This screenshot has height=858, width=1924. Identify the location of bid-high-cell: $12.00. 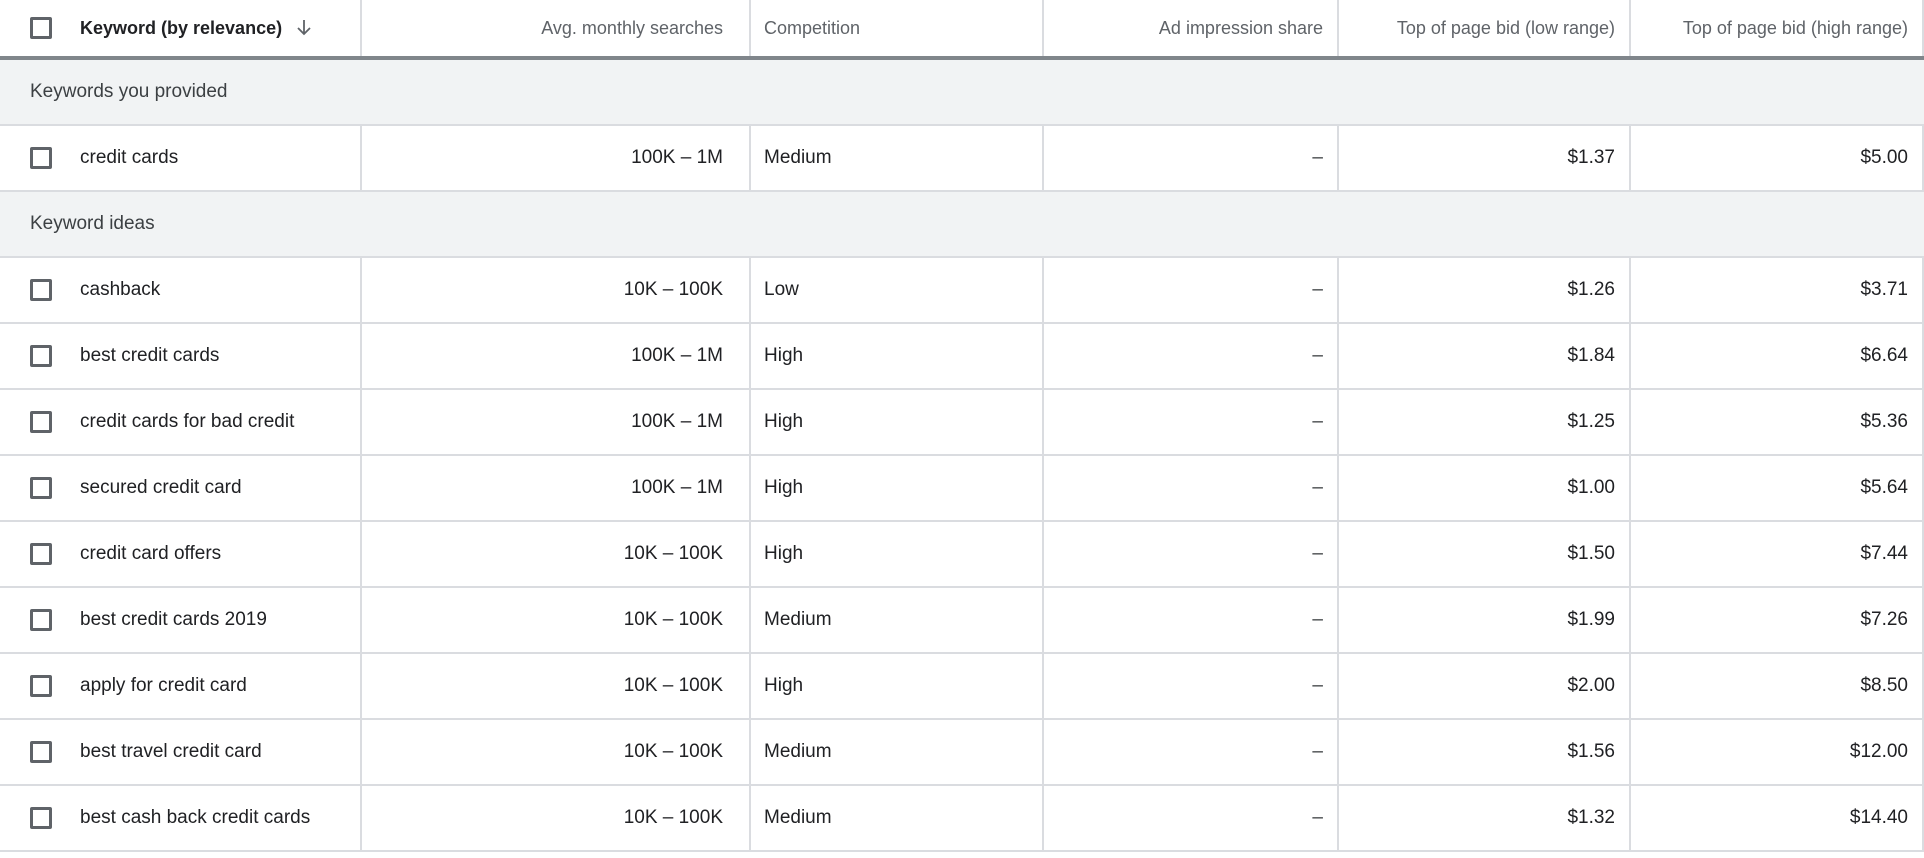
(1777, 752).